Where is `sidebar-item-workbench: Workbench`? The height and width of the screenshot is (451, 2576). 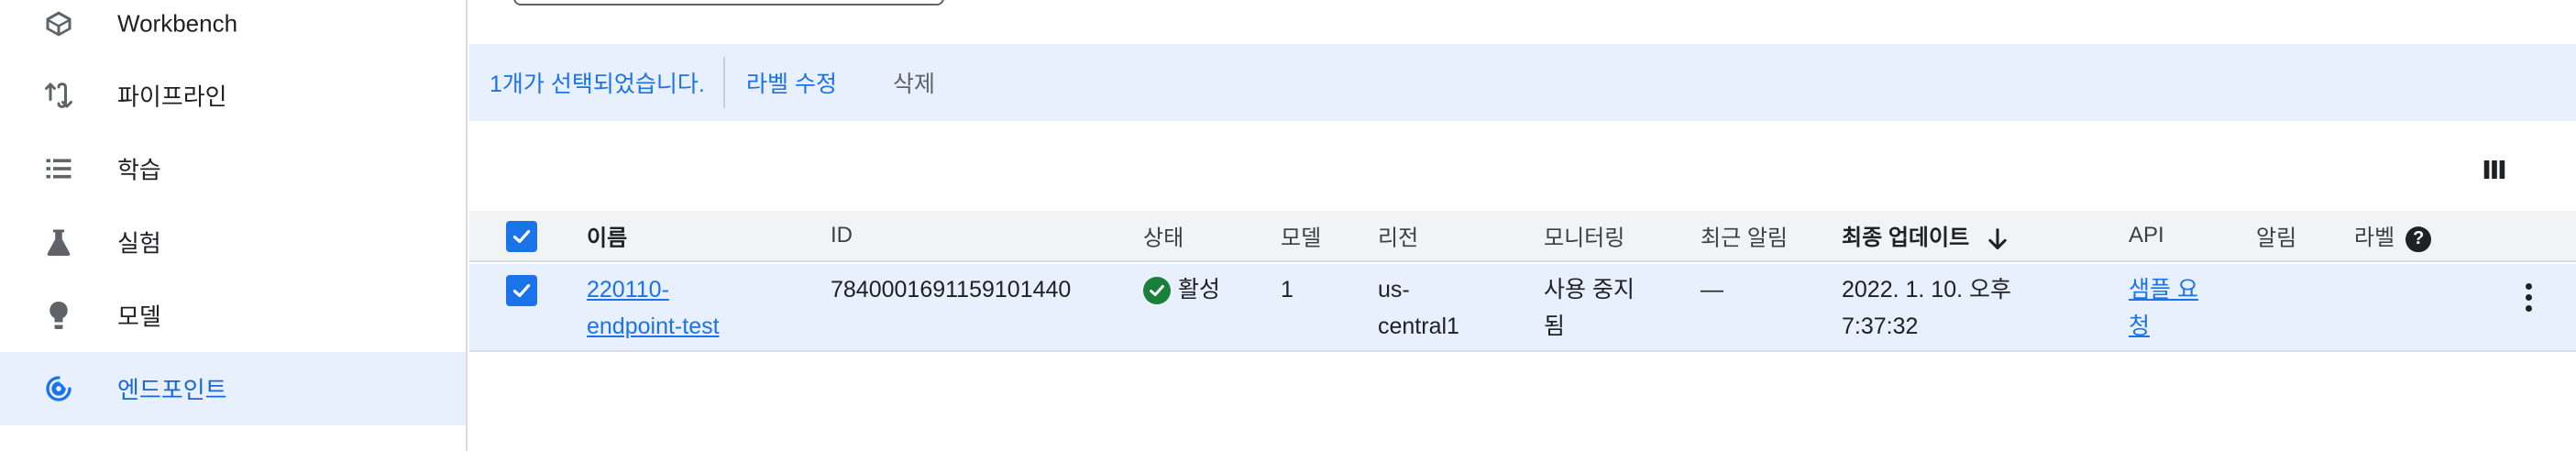 sidebar-item-workbench: Workbench is located at coordinates (233, 30).